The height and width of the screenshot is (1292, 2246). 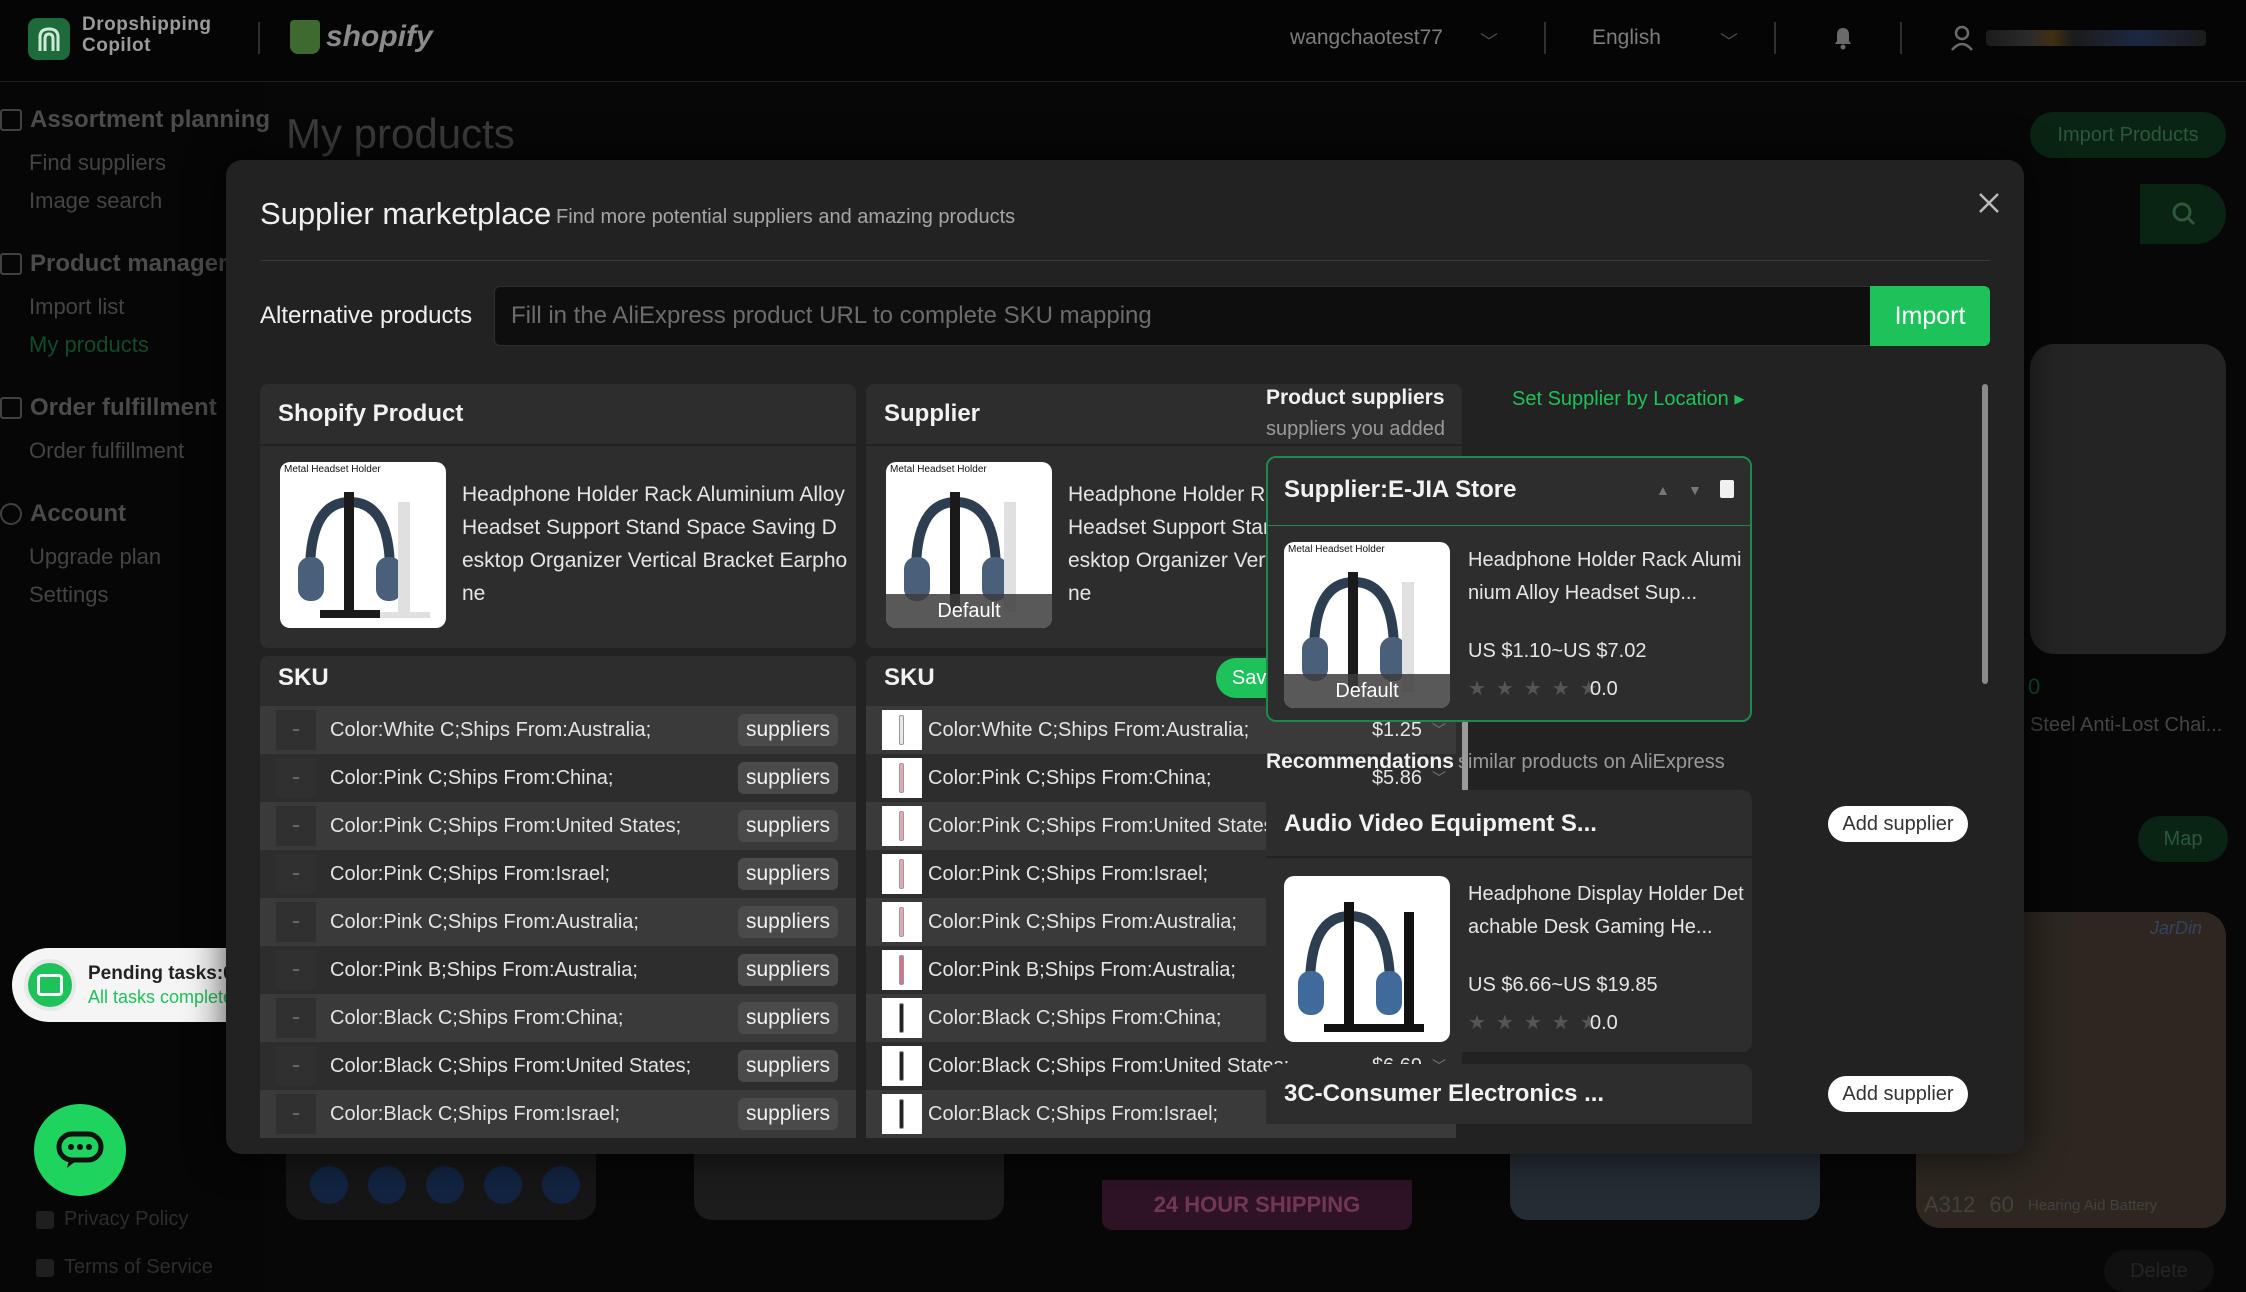 What do you see at coordinates (1355, 397) in the screenshot?
I see `product-suppliers-title: Product suppliers` at bounding box center [1355, 397].